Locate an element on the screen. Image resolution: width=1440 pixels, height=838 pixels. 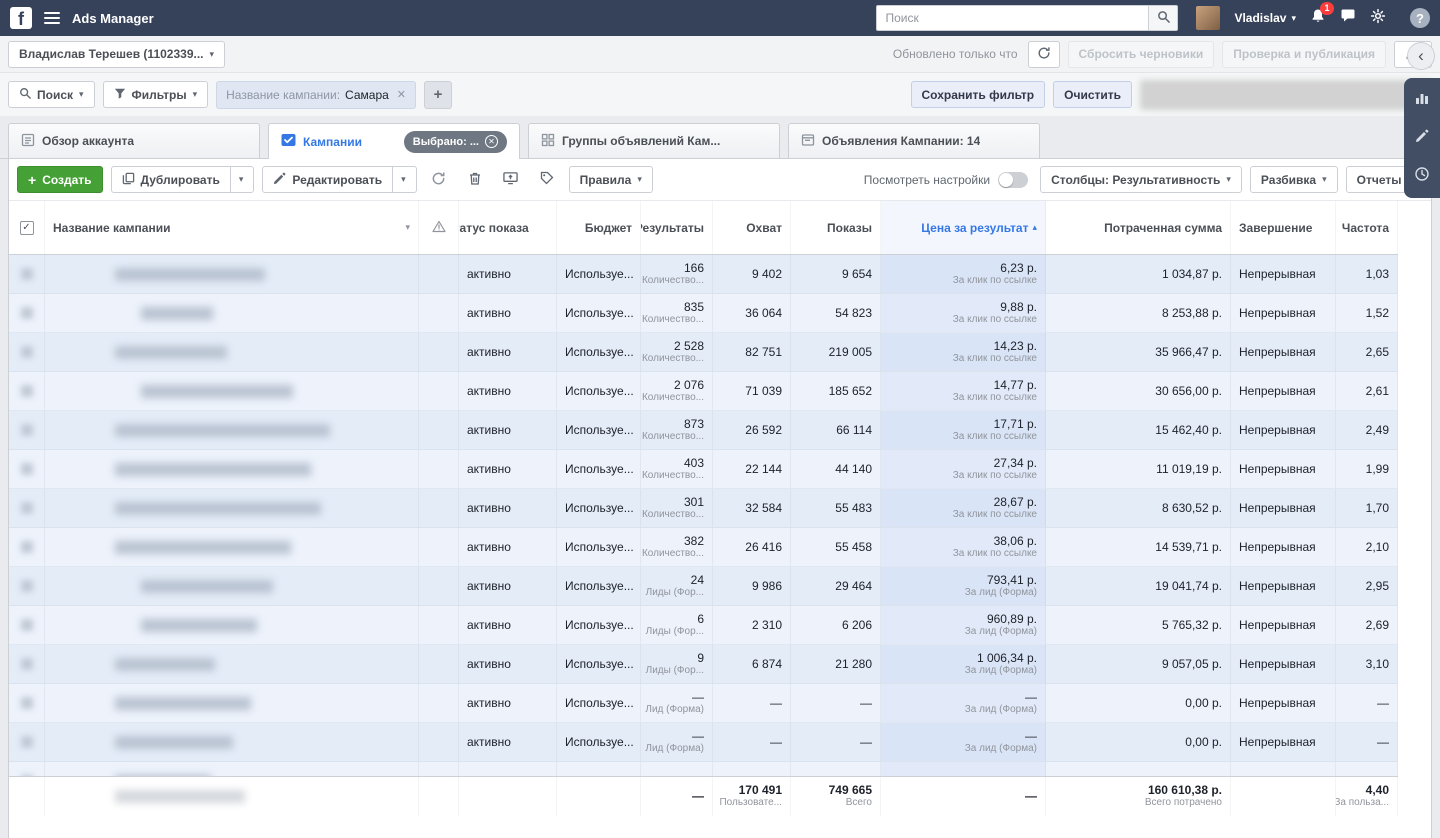
column-header-errors is located at coordinates (439, 227).